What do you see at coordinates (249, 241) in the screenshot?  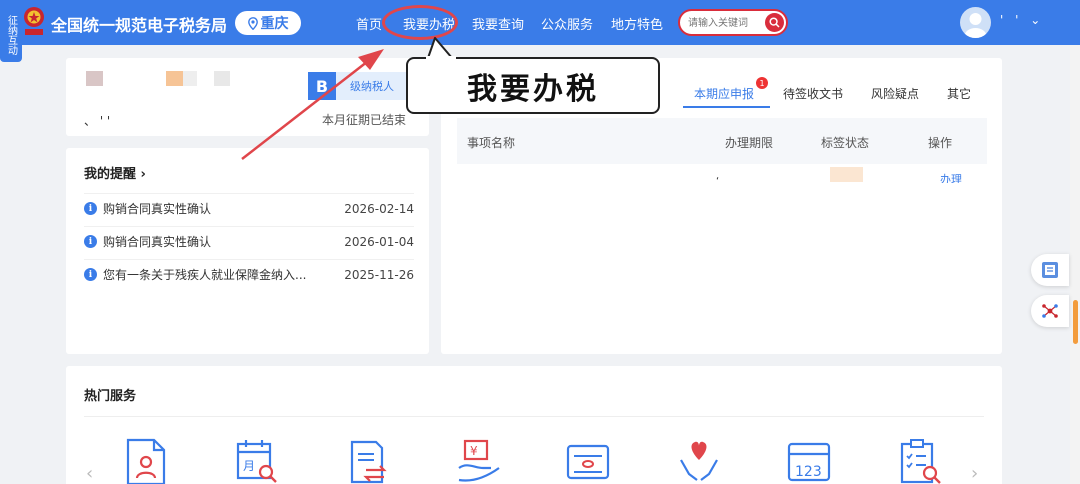 I see `list-item: i 购销合同真实性确认 2026-01-04` at bounding box center [249, 241].